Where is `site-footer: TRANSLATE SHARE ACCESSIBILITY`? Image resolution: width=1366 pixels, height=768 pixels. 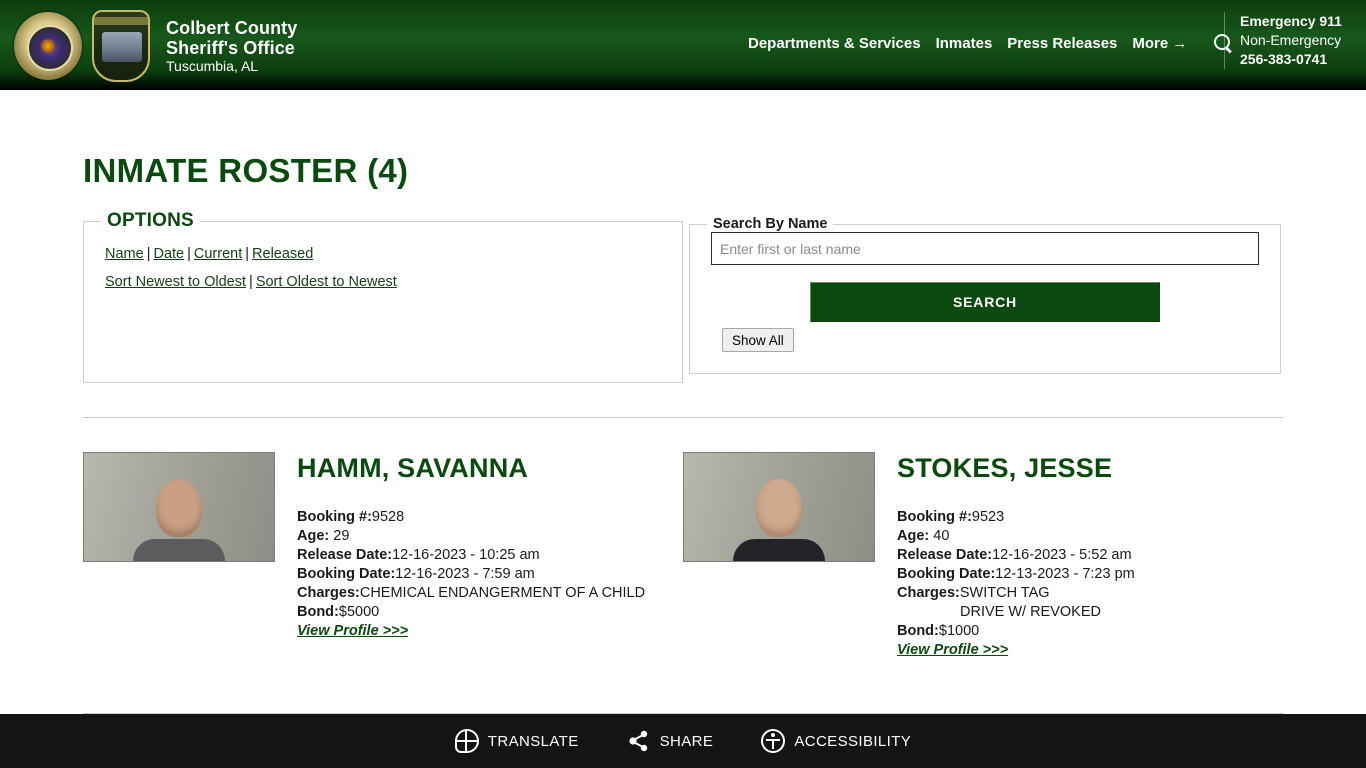 site-footer: TRANSLATE SHARE ACCESSIBILITY is located at coordinates (683, 741).